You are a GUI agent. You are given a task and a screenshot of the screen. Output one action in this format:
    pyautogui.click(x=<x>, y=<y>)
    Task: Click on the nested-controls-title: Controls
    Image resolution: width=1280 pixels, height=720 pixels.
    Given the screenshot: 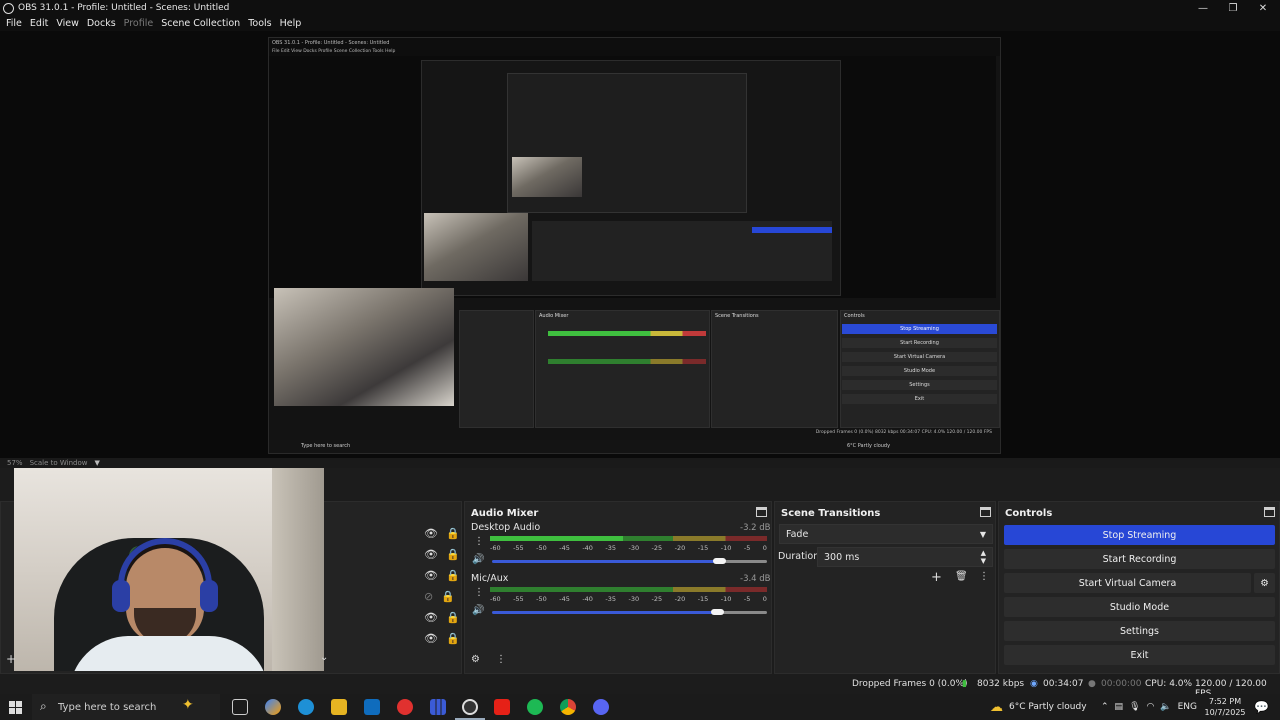 What is the action you would take?
    pyautogui.click(x=854, y=316)
    